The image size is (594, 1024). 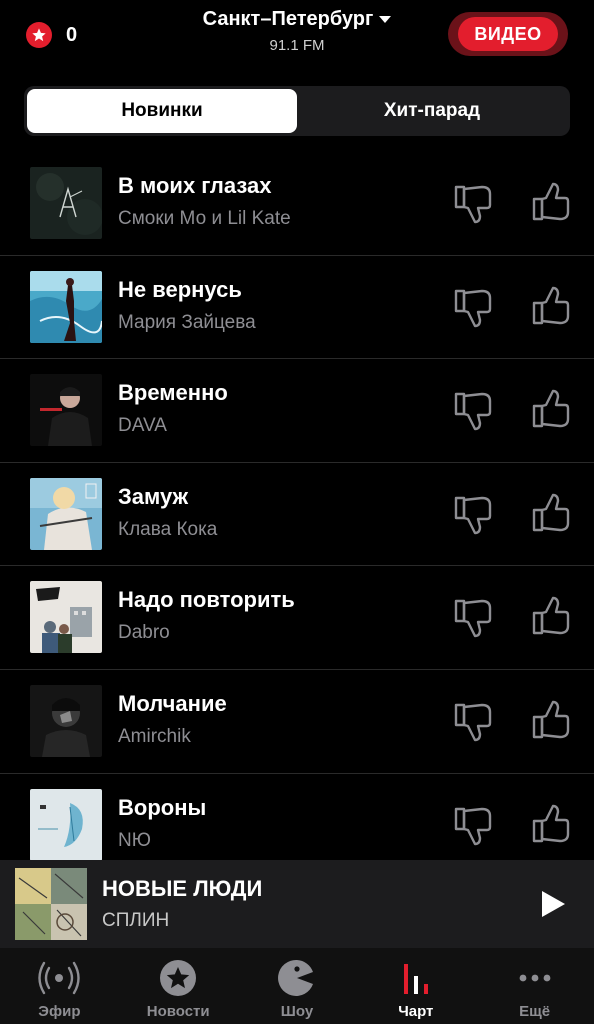 What do you see at coordinates (187, 322) in the screenshot?
I see `track-artist: Мария Зайцева` at bounding box center [187, 322].